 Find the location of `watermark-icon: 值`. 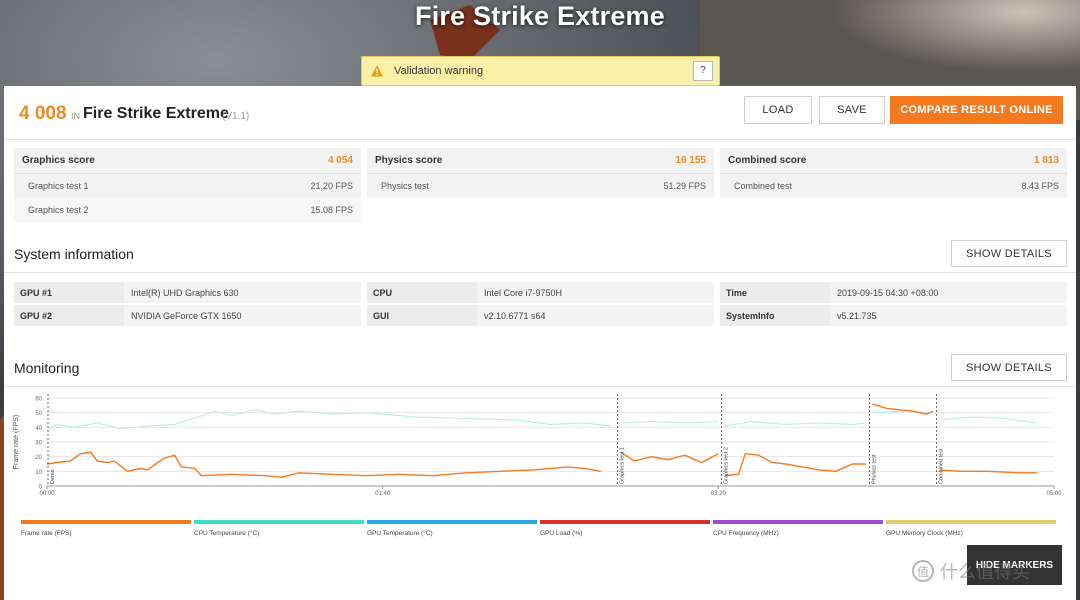

watermark-icon: 值 is located at coordinates (923, 571).